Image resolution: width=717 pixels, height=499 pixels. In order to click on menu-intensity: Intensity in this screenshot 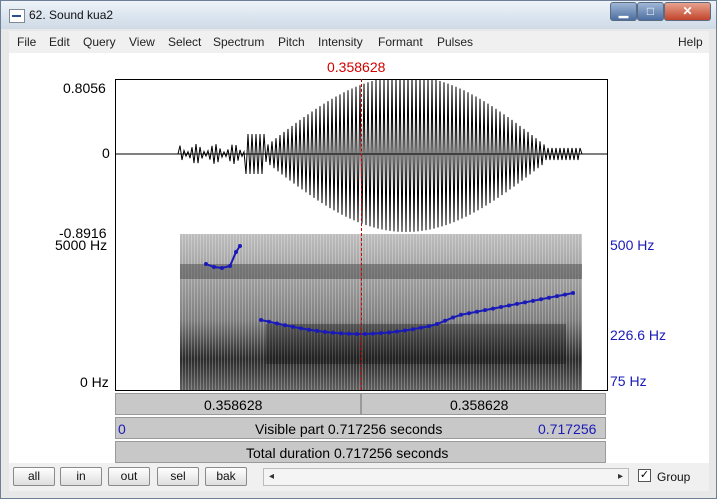, I will do `click(340, 42)`.